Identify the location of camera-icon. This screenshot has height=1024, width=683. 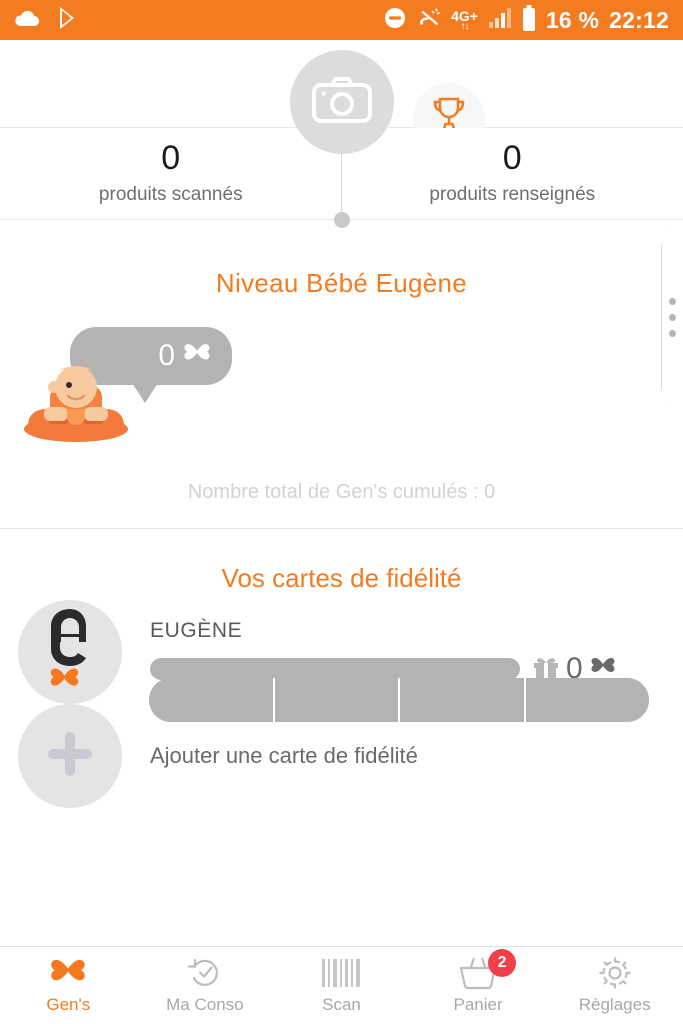
(342, 102).